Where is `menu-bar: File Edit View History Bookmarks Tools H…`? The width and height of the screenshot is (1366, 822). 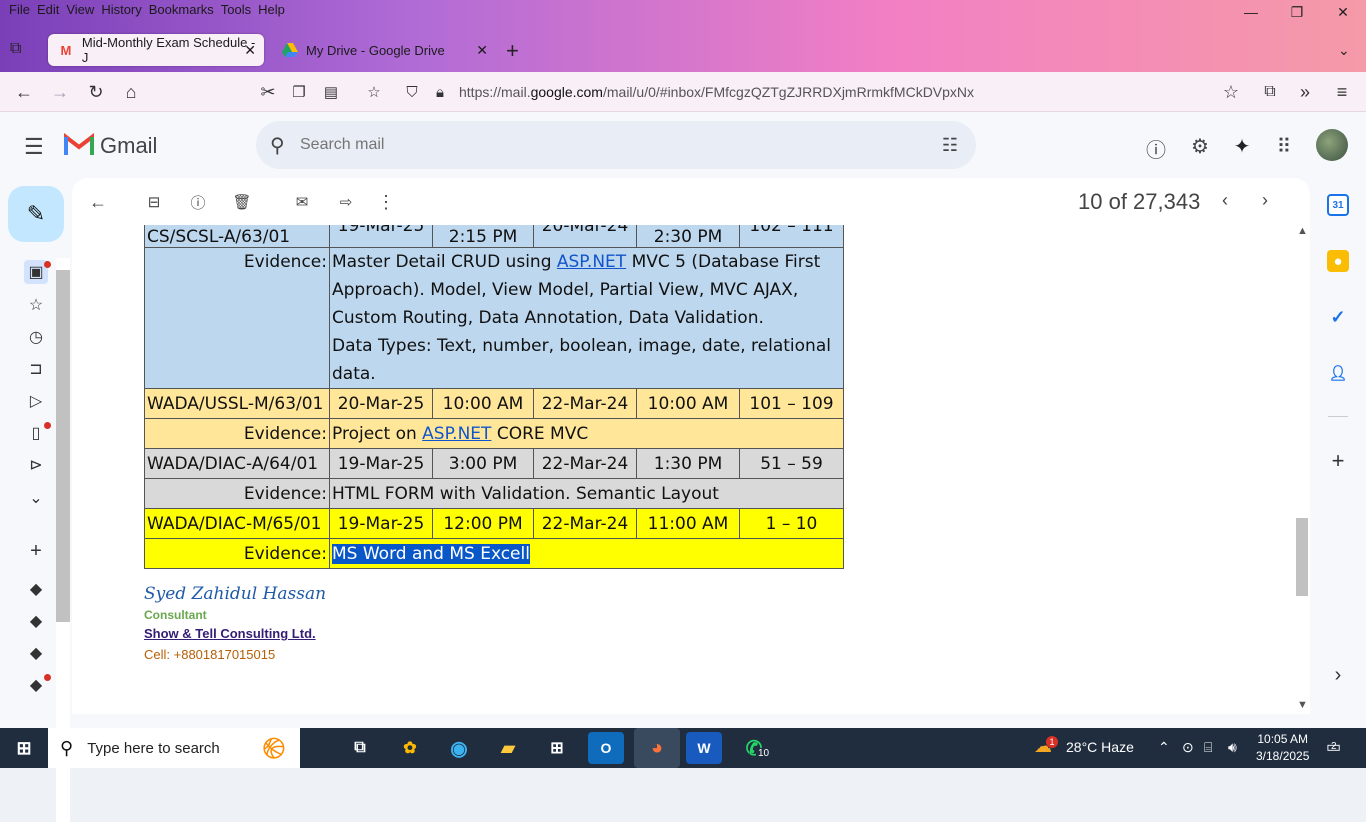 menu-bar: File Edit View History Bookmarks Tools H… is located at coordinates (144, 10).